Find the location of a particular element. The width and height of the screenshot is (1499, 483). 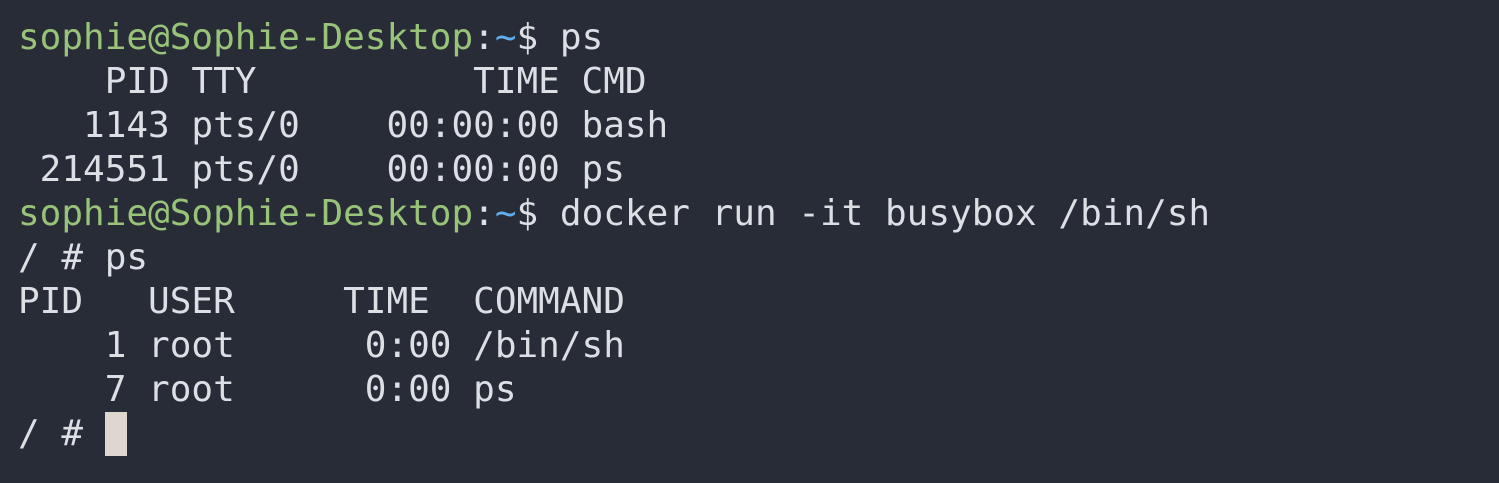

text-cursor is located at coordinates (115, 434).